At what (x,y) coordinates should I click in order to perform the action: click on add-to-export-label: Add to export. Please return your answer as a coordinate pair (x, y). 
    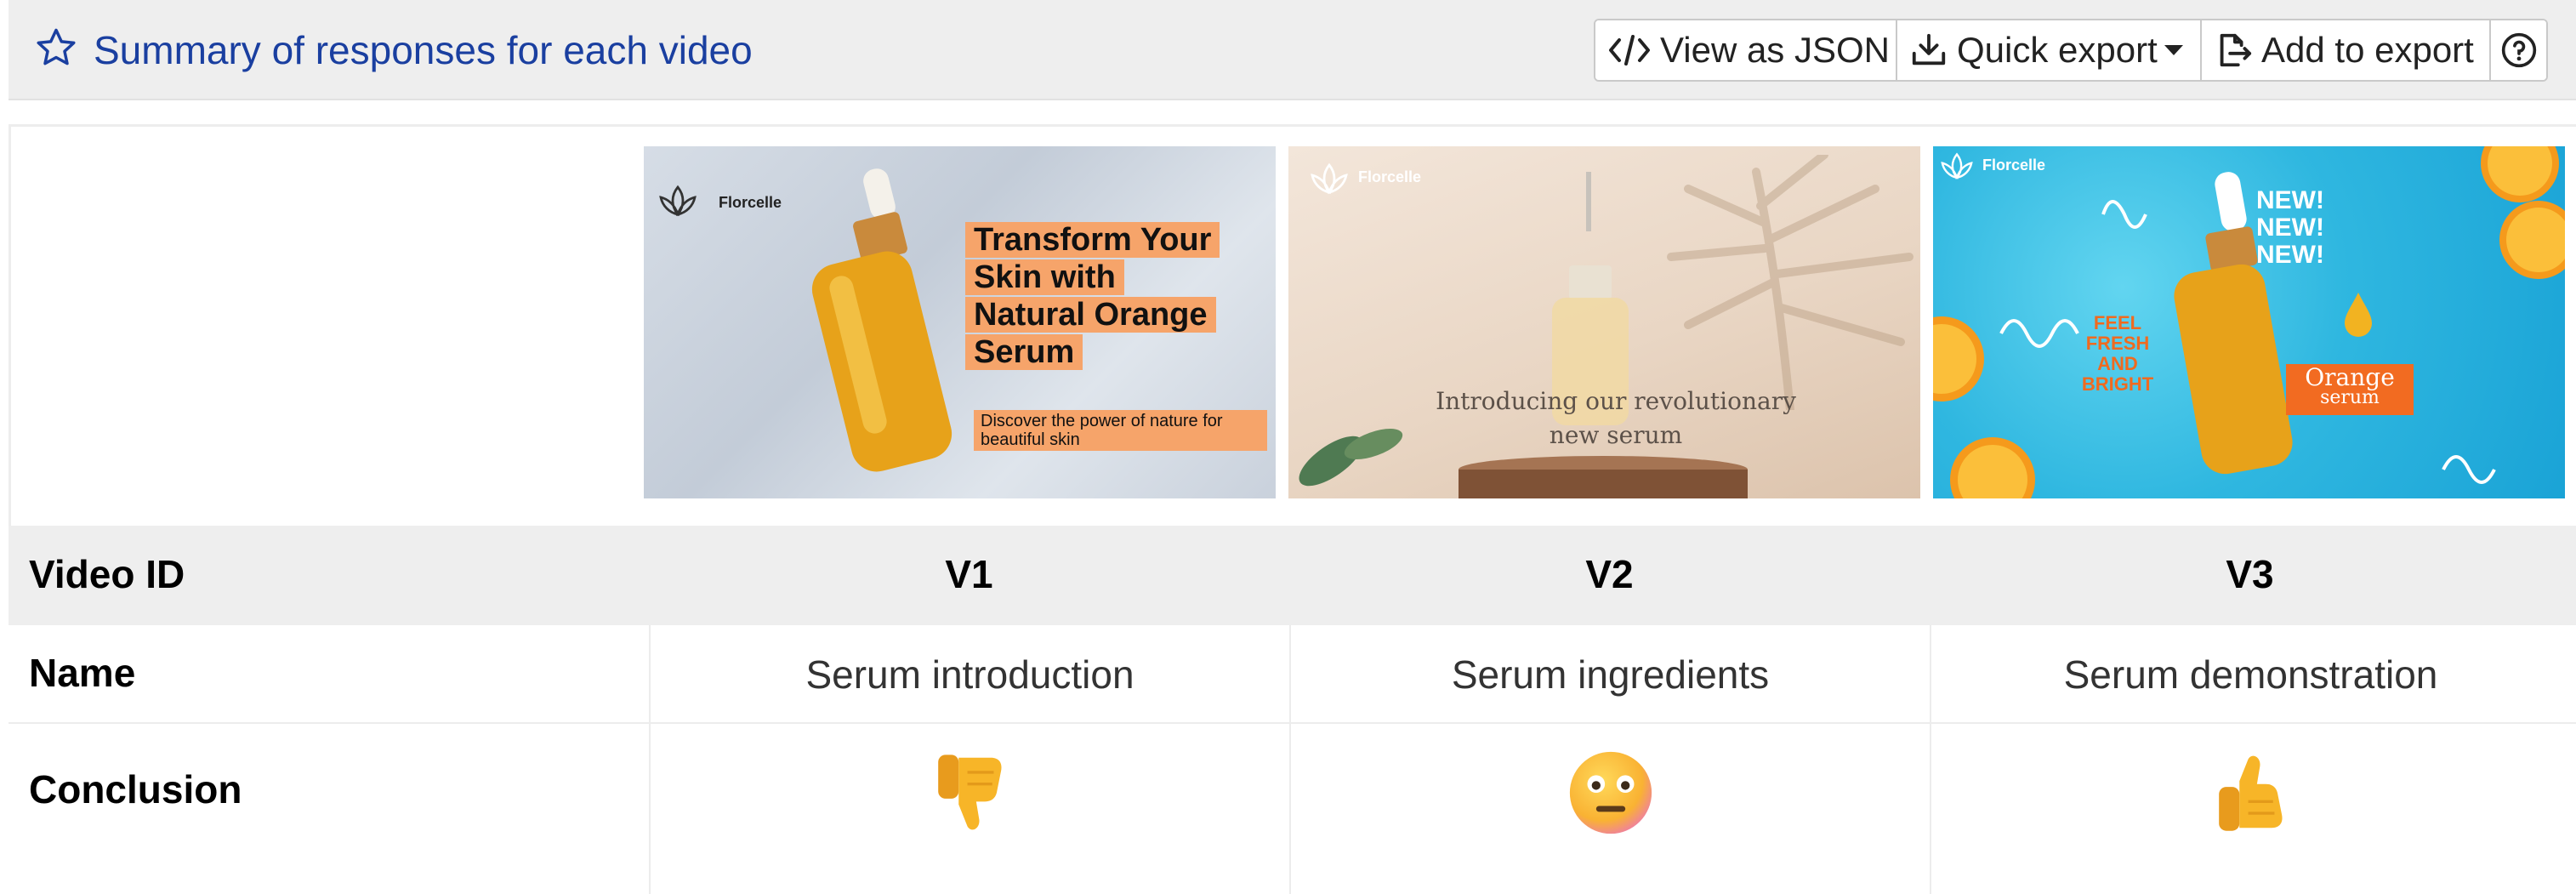
    Looking at the image, I should click on (2367, 50).